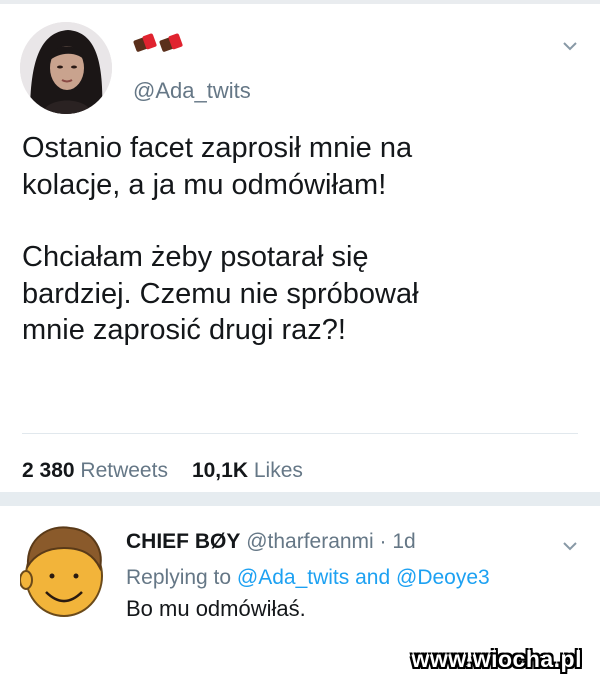 This screenshot has width=600, height=687. Describe the element at coordinates (48, 470) in the screenshot. I see `retweets-count: 2 380` at that location.